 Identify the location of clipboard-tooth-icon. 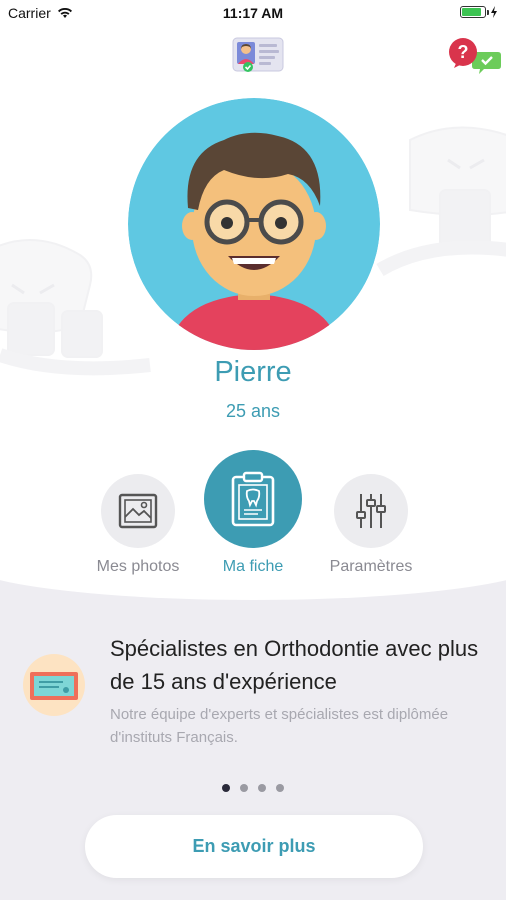
(253, 499).